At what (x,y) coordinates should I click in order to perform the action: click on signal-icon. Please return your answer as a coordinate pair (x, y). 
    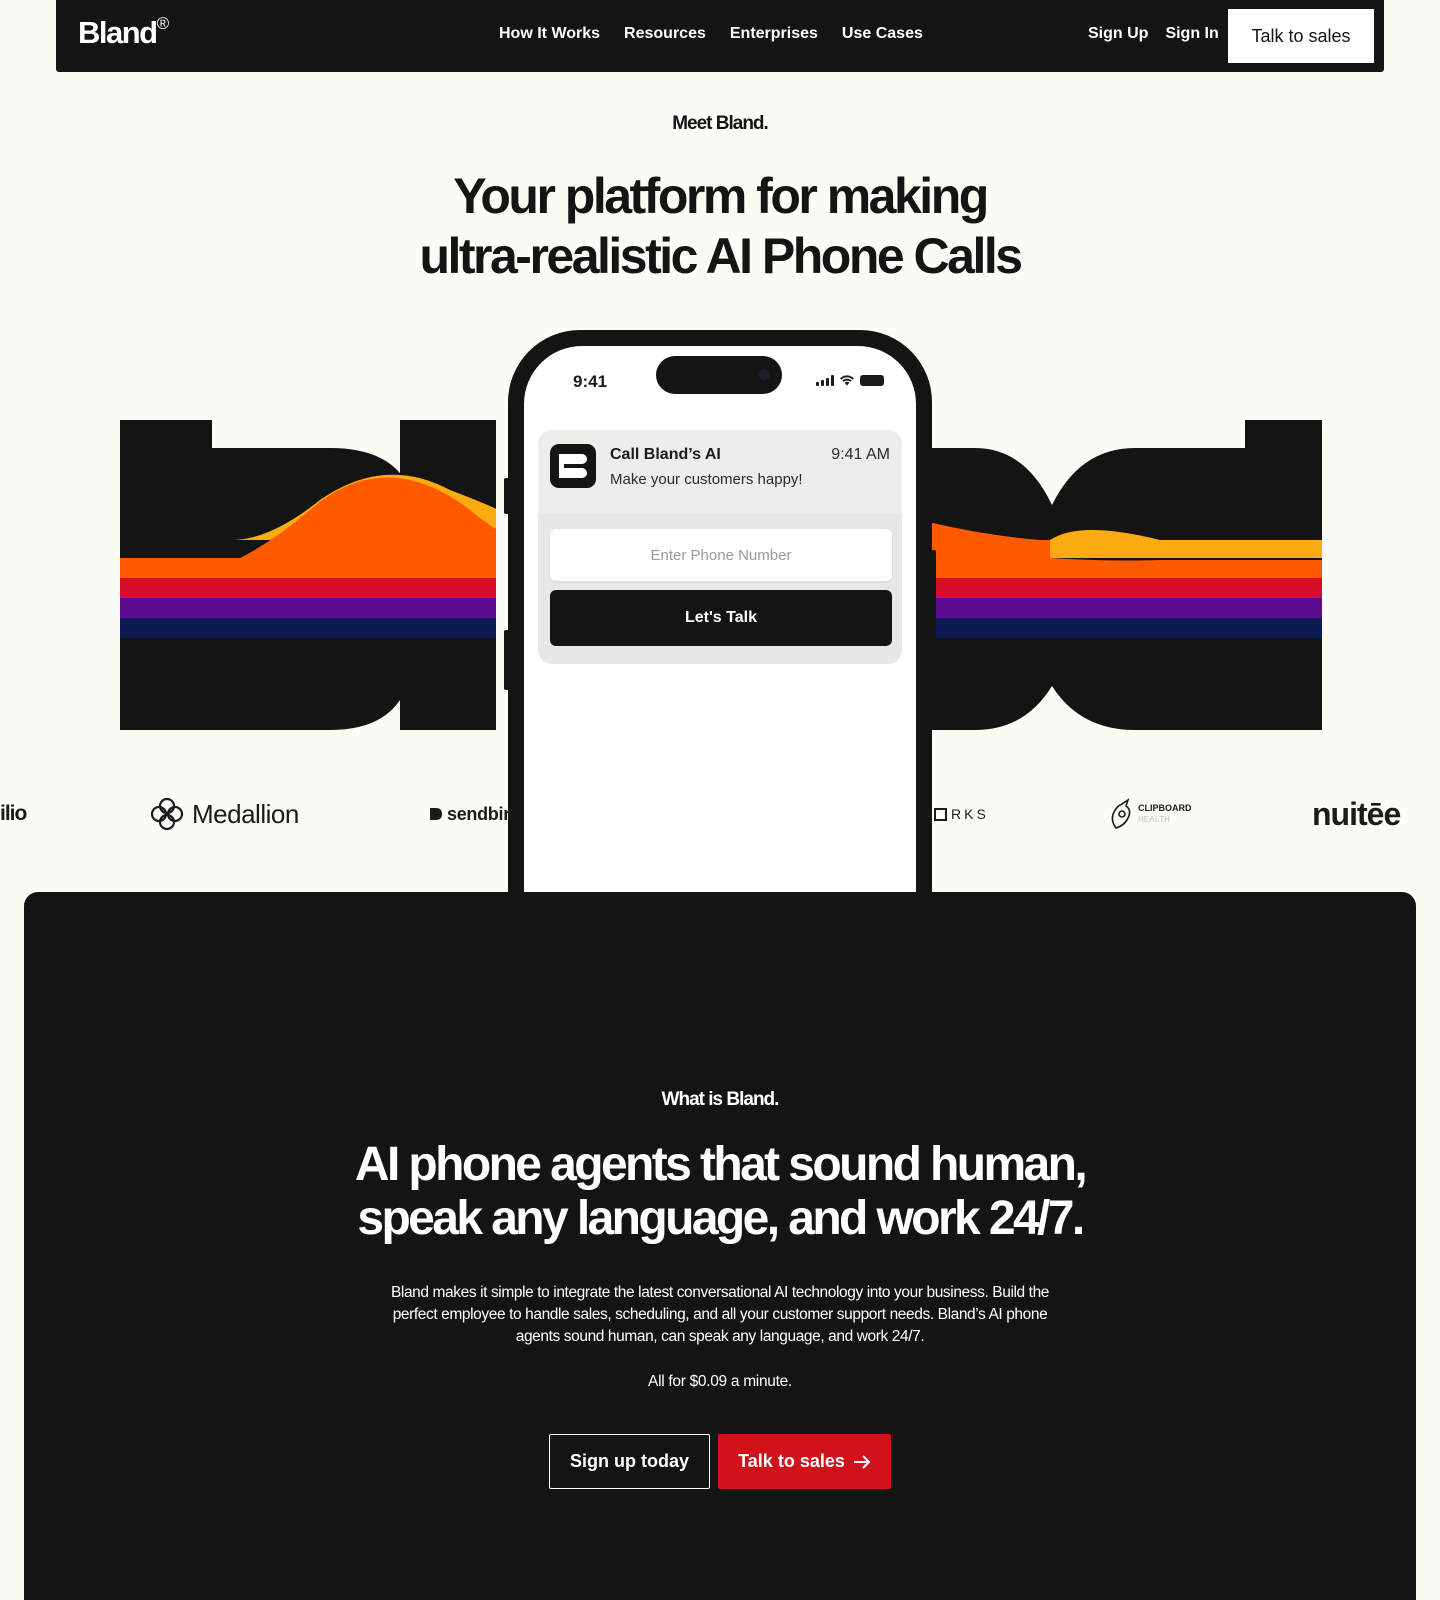
    Looking at the image, I should click on (825, 380).